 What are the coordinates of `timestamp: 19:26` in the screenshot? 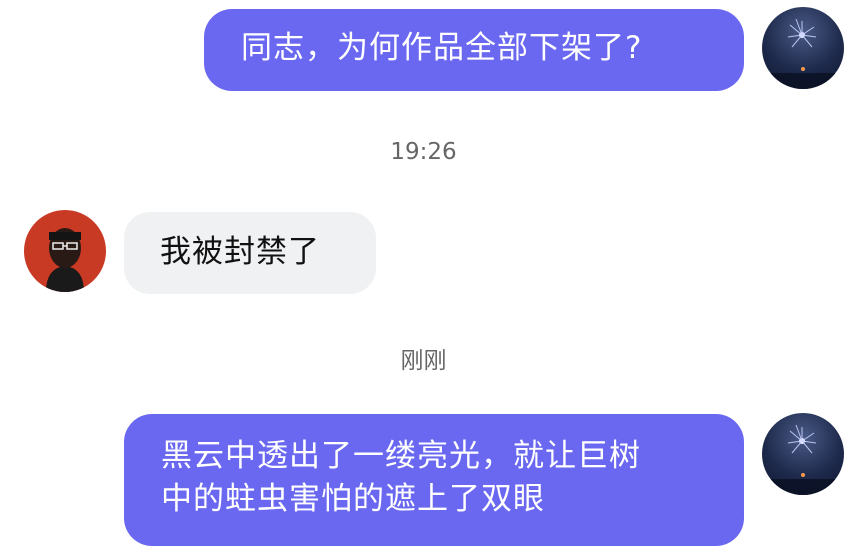 It's located at (423, 152).